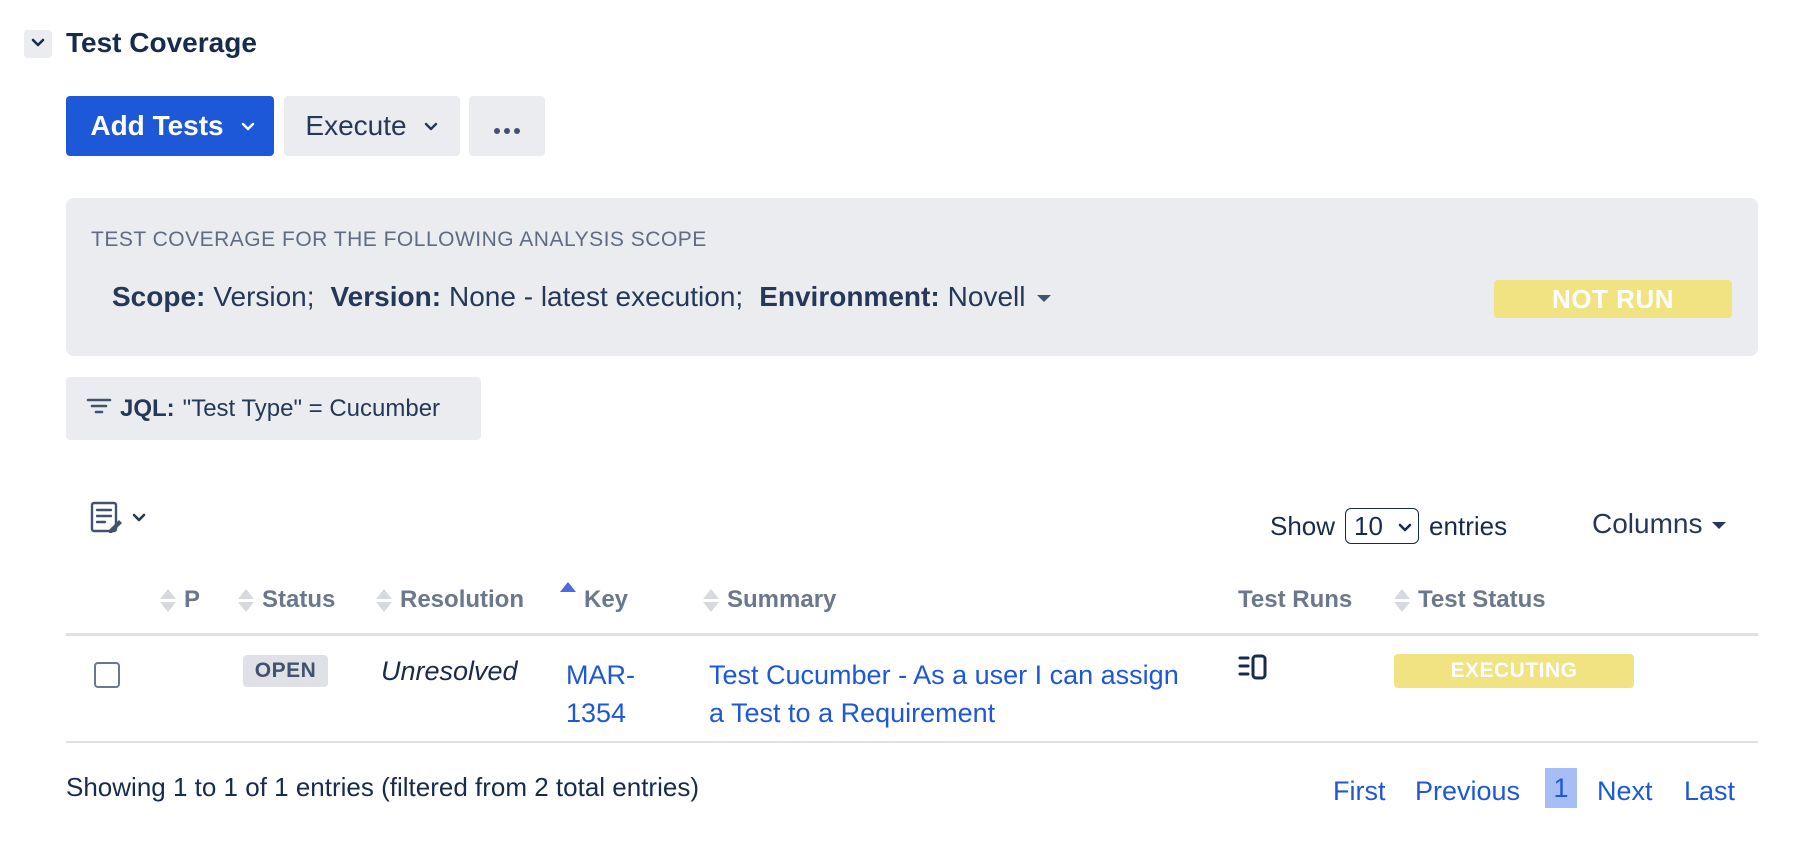  What do you see at coordinates (299, 599) in the screenshot?
I see `column-header-label: Status` at bounding box center [299, 599].